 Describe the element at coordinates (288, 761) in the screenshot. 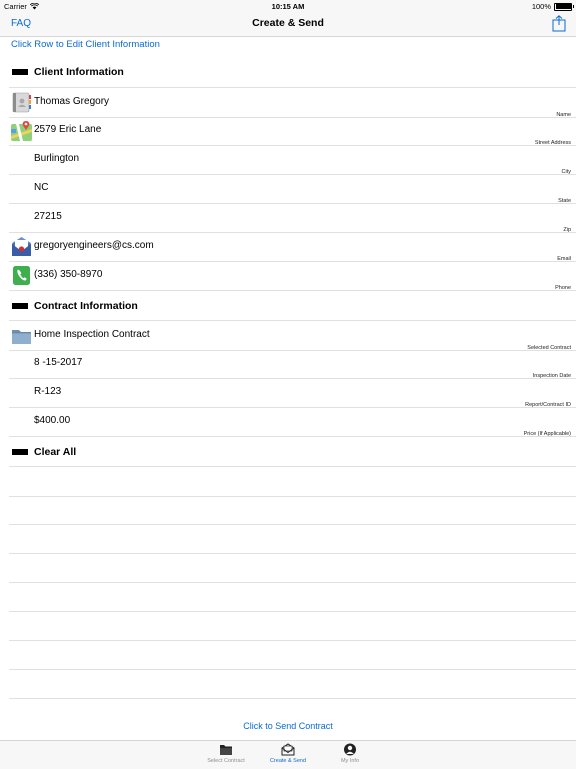

I see `tab-label: Create & Send` at that location.